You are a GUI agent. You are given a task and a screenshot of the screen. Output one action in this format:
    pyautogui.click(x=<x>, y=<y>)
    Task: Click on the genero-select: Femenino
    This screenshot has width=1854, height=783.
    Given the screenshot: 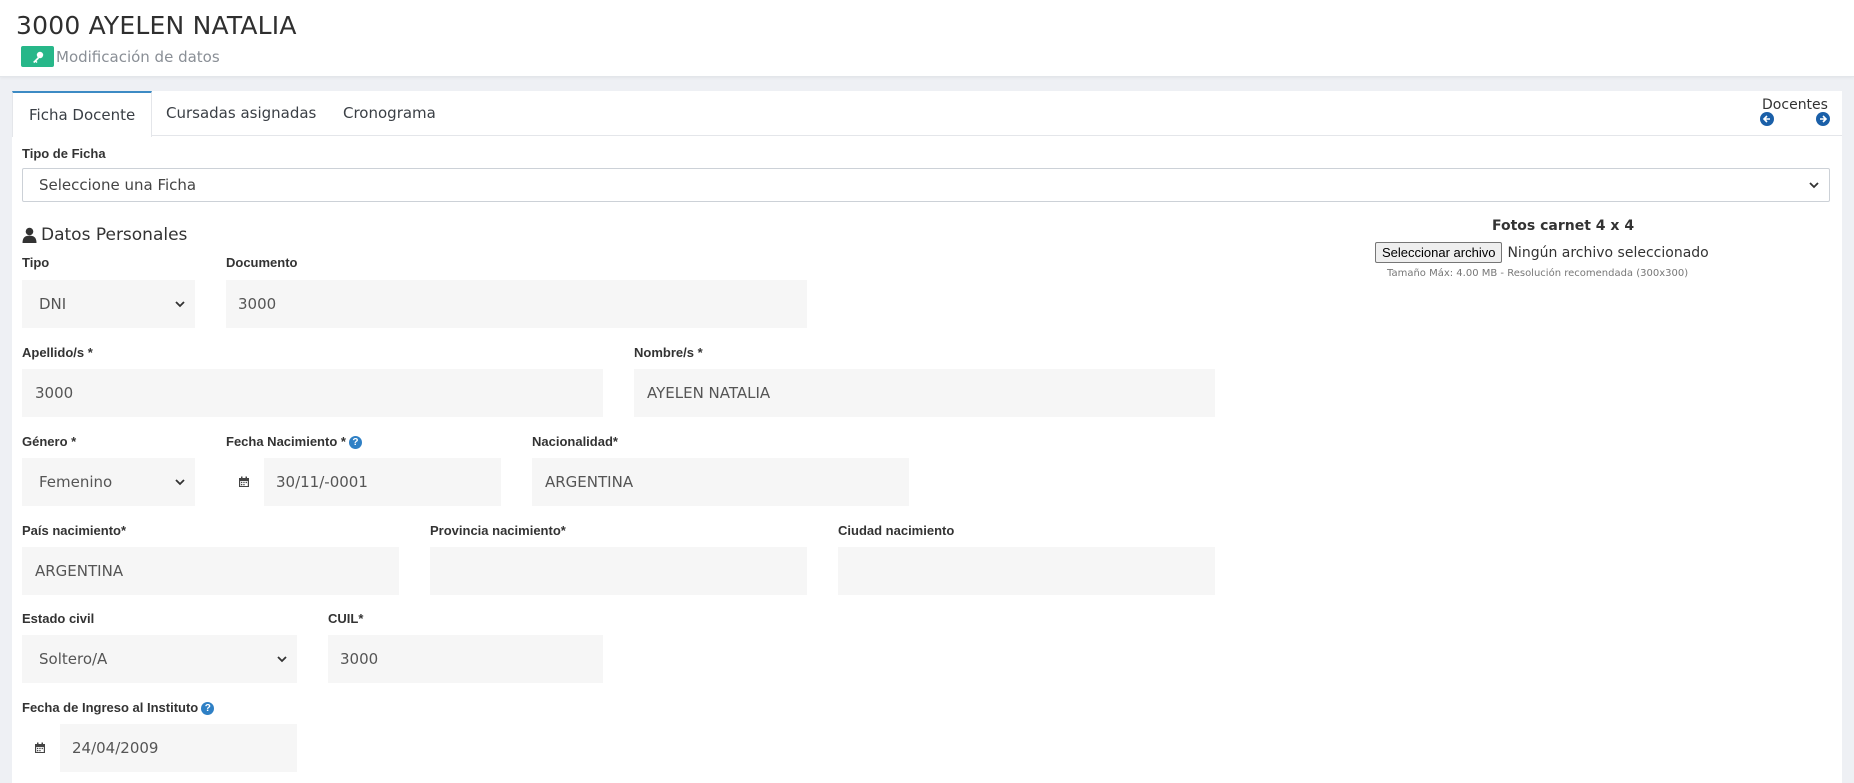 What is the action you would take?
    pyautogui.click(x=108, y=482)
    